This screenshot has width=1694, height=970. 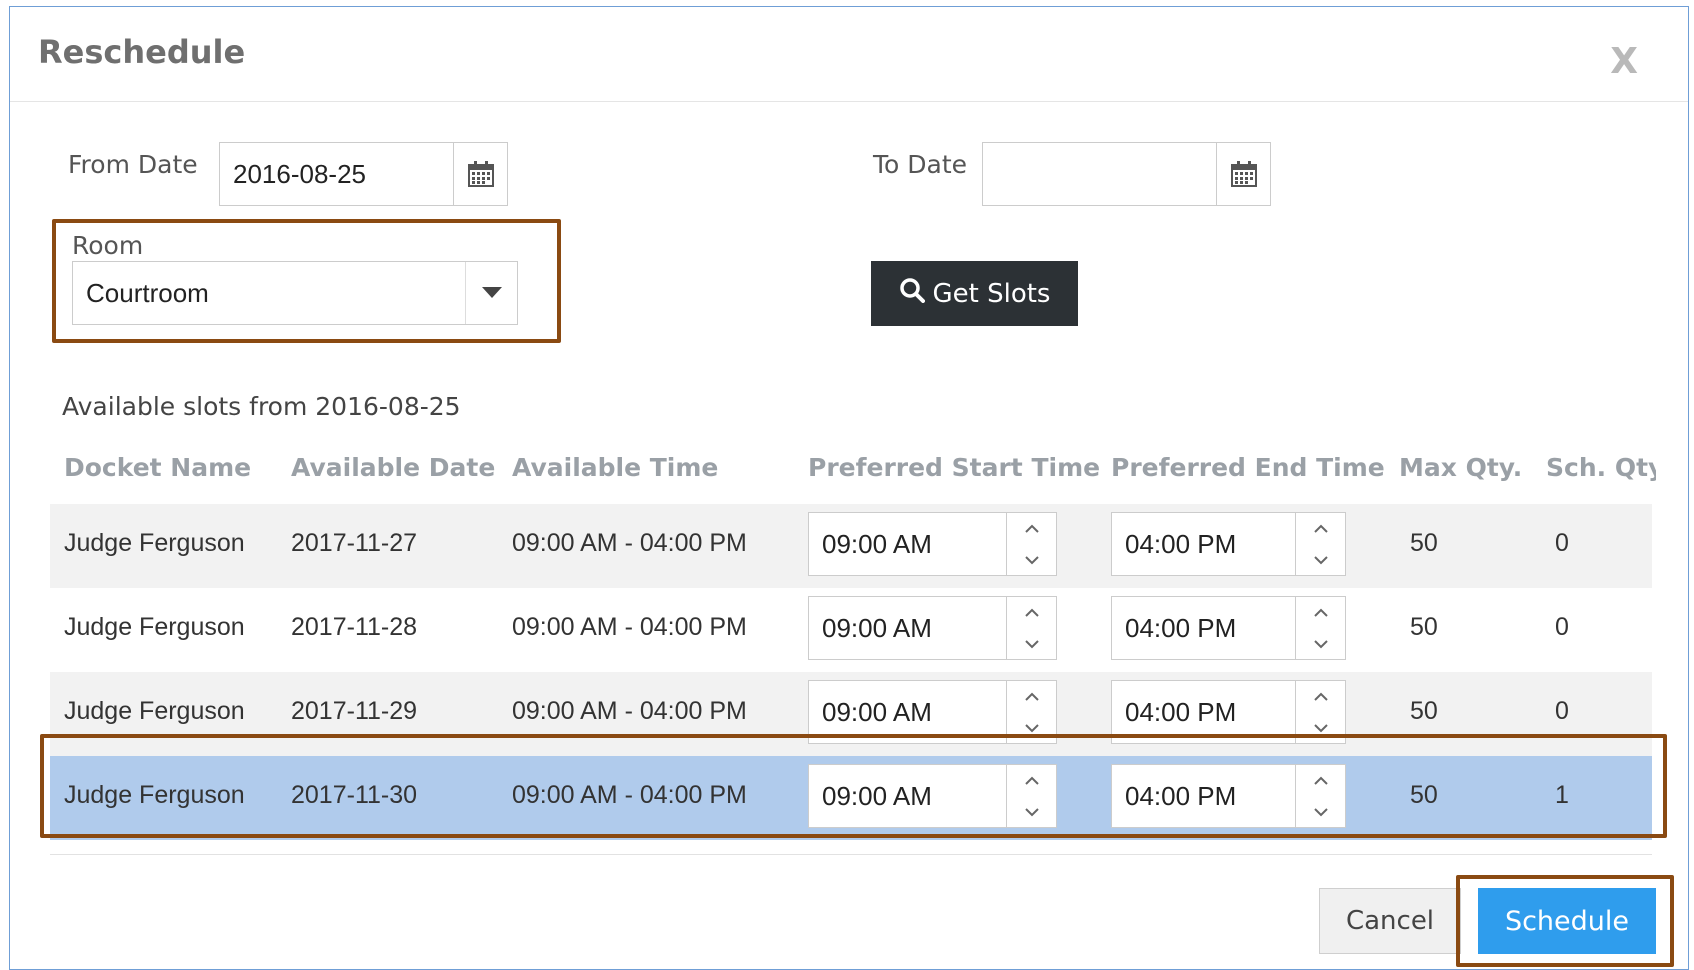 I want to click on header-docket-name: Docket Name, so click(x=158, y=467).